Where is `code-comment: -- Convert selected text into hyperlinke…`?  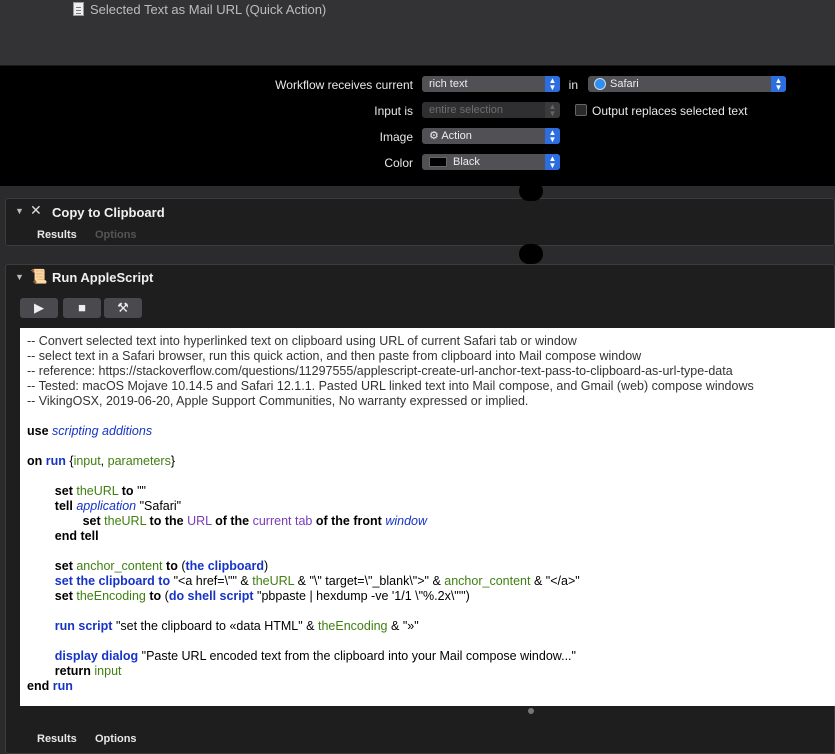 code-comment: -- Convert selected text into hyperlinke… is located at coordinates (302, 341).